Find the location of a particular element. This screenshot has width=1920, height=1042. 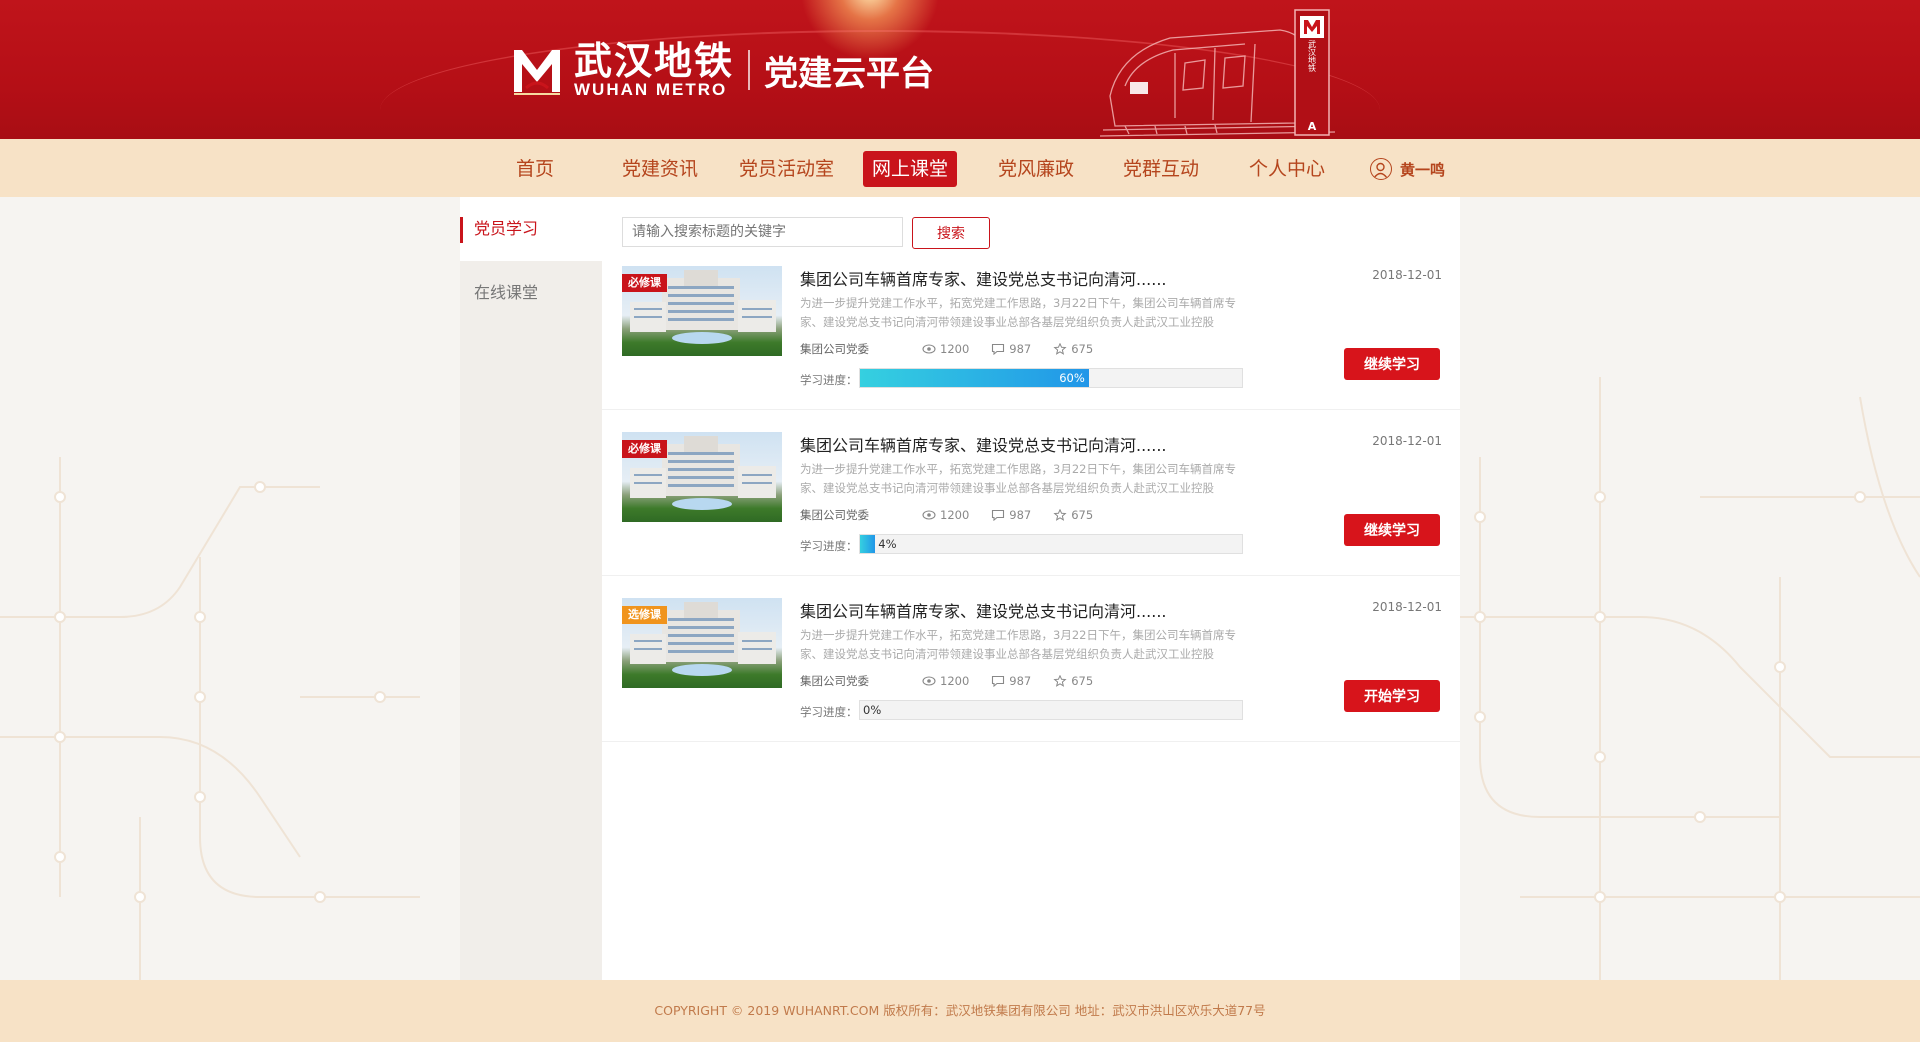

nav-item-home: 首页 is located at coordinates (535, 169).